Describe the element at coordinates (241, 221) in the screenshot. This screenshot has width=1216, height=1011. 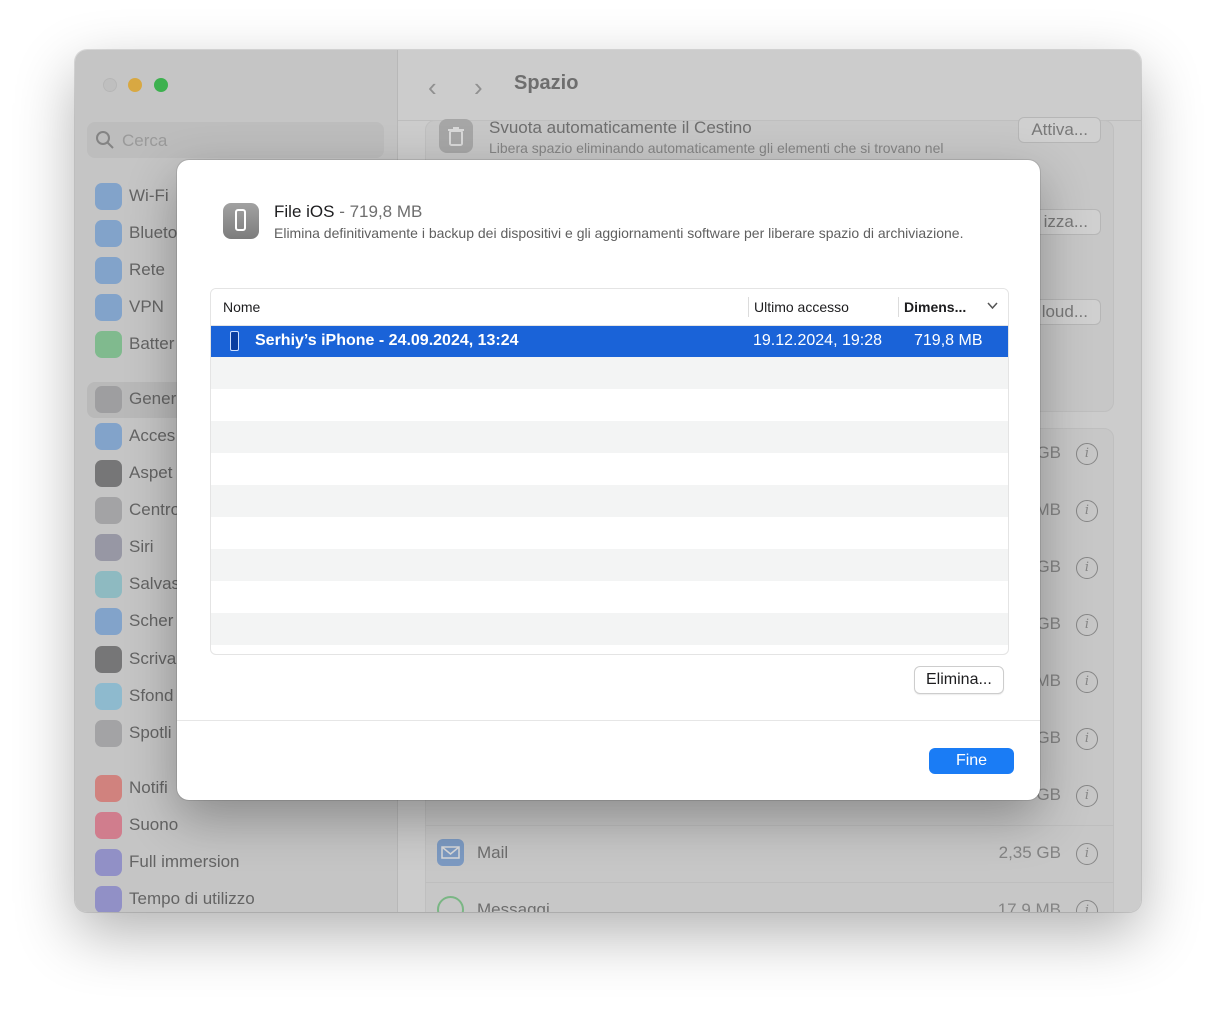
I see `iphone-icon` at that location.